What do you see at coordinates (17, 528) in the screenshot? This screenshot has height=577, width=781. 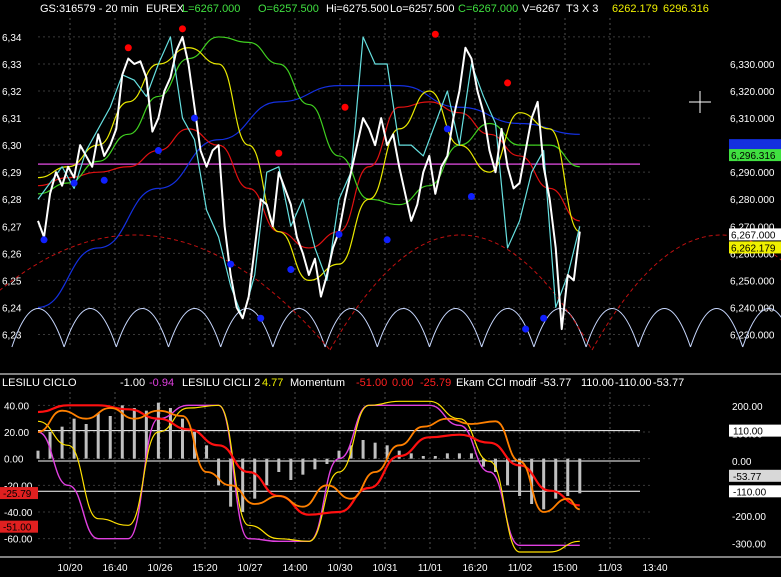 I see `indicator-tag-label-left: -51.00` at bounding box center [17, 528].